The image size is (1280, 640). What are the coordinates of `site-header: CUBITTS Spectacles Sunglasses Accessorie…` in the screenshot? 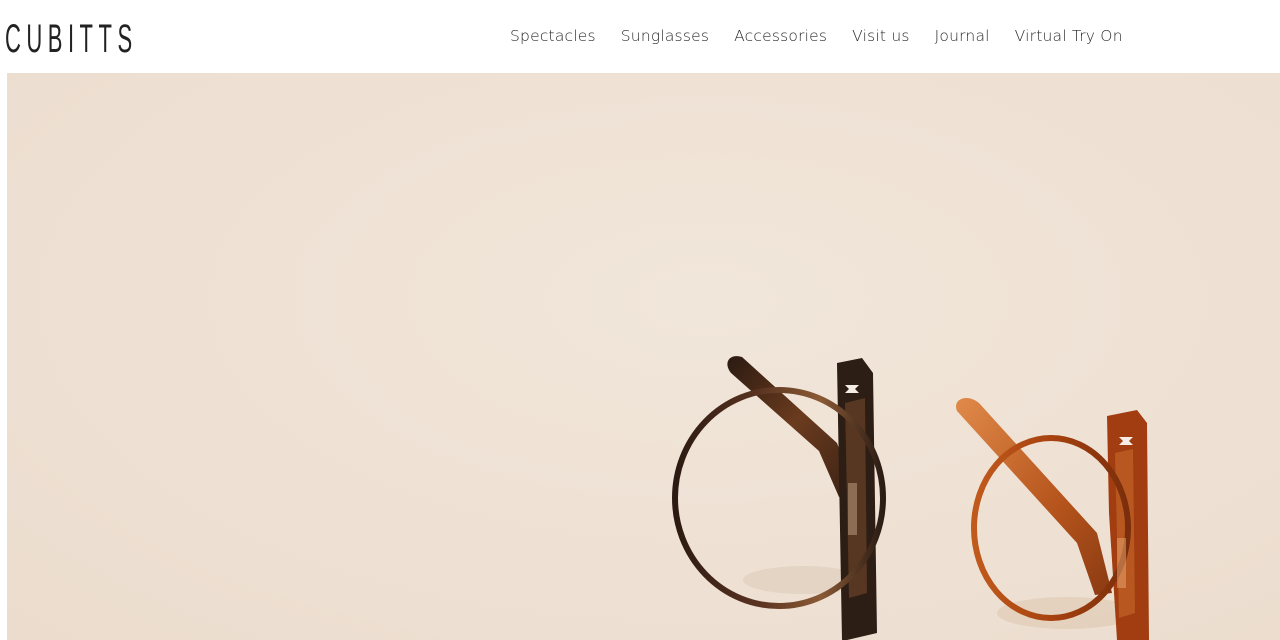 It's located at (640, 36).